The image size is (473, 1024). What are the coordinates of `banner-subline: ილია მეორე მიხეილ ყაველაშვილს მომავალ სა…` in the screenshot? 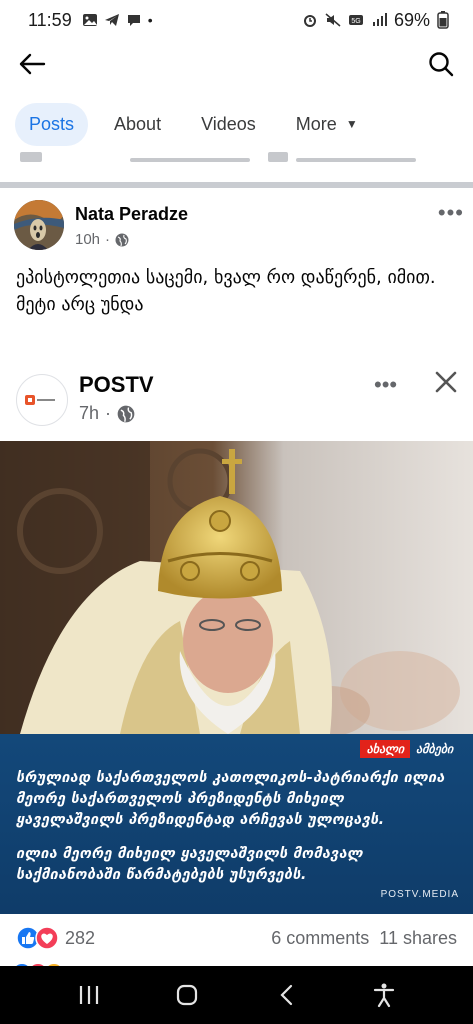 It's located at (189, 864).